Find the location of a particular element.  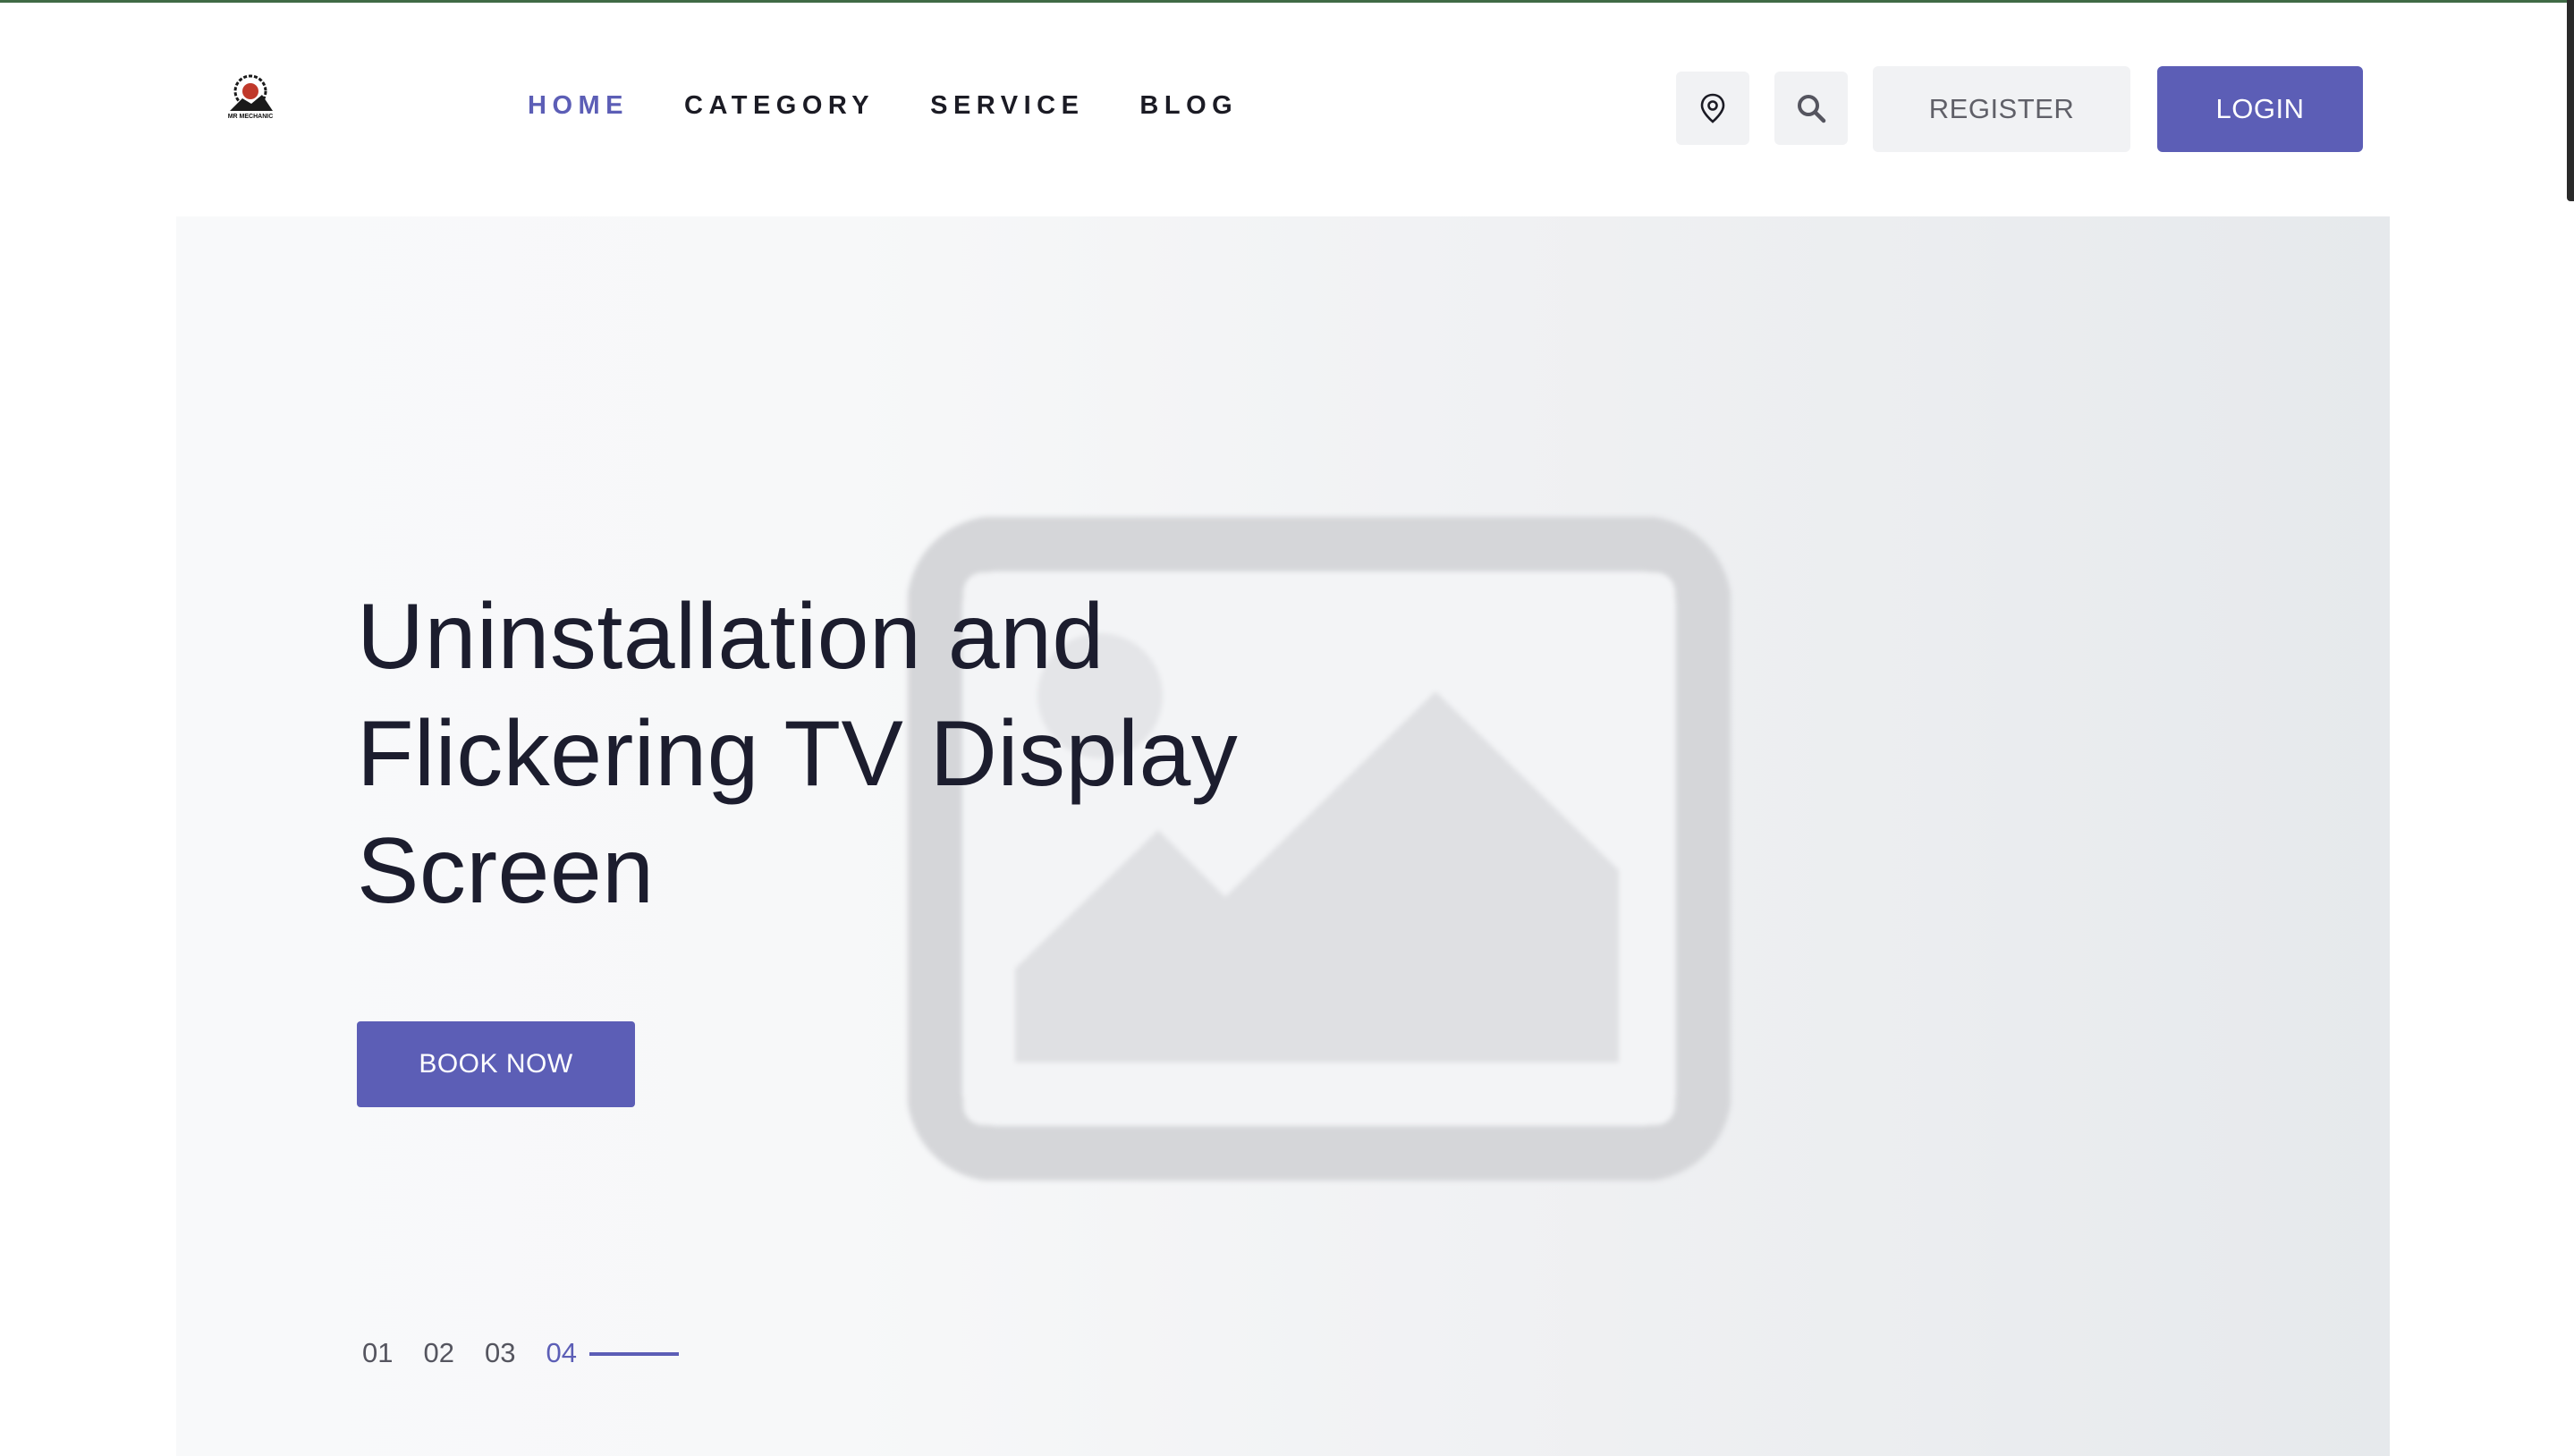

slide-indicator-04: 04 is located at coordinates (561, 1353).